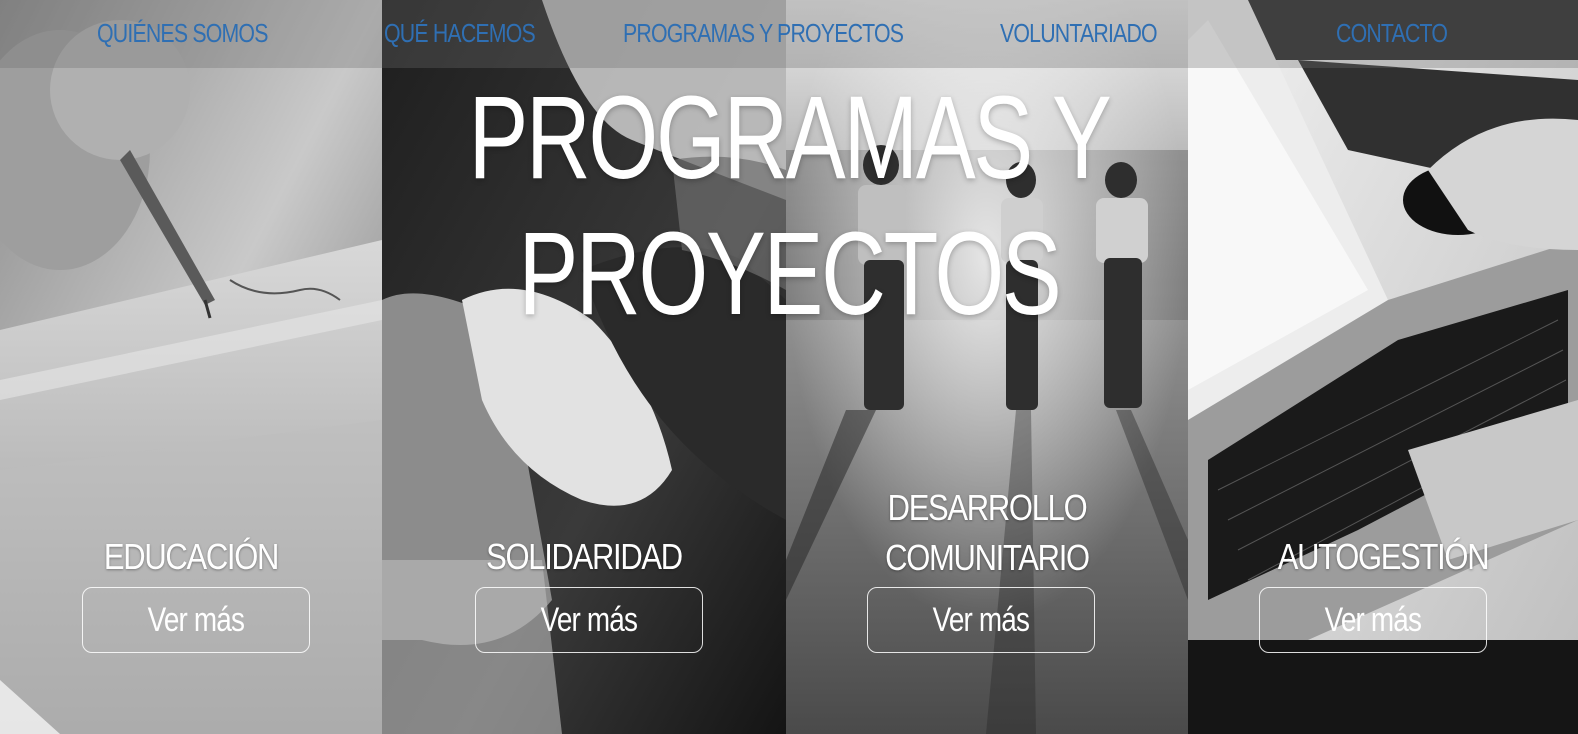  Describe the element at coordinates (1079, 33) in the screenshot. I see `nav-item-voluntariado: VOLUNTARIADO` at that location.